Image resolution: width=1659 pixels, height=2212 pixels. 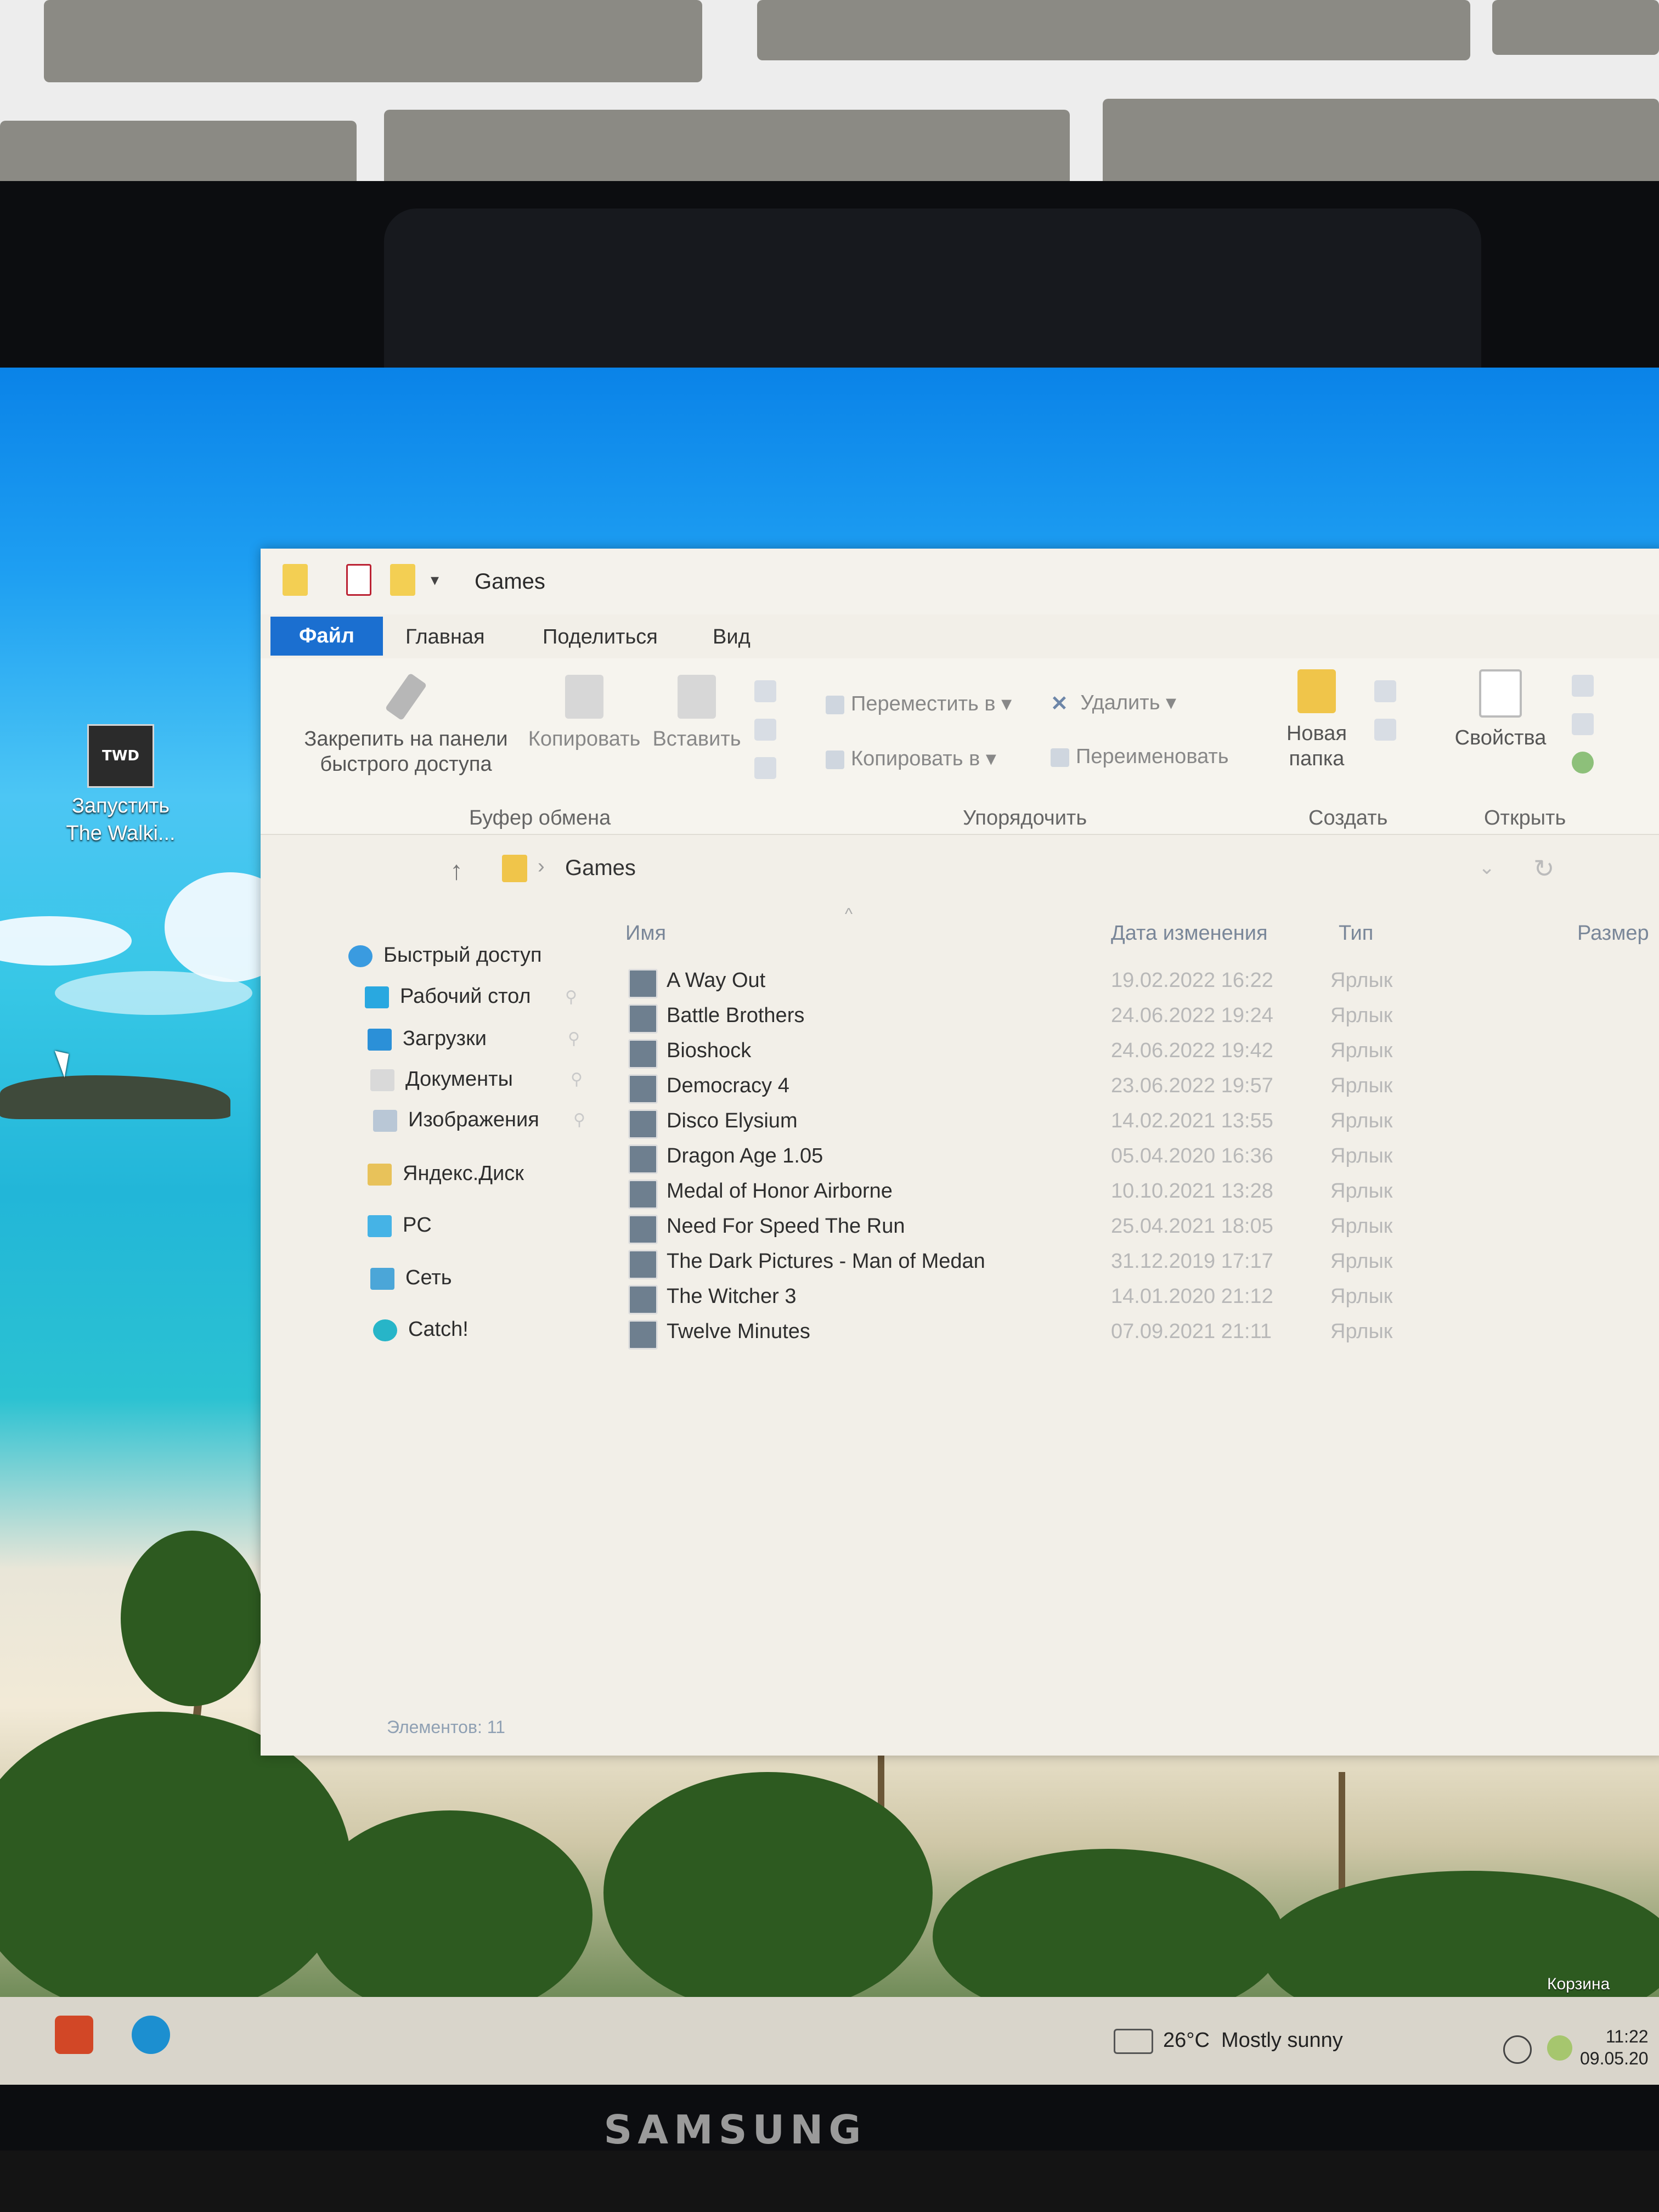 I want to click on file-date: 10.10.2021 13:28, so click(x=1192, y=1191).